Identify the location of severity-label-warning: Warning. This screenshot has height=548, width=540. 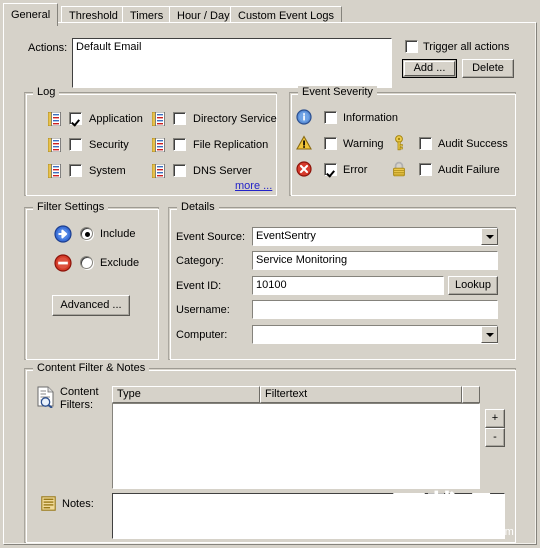
(363, 144).